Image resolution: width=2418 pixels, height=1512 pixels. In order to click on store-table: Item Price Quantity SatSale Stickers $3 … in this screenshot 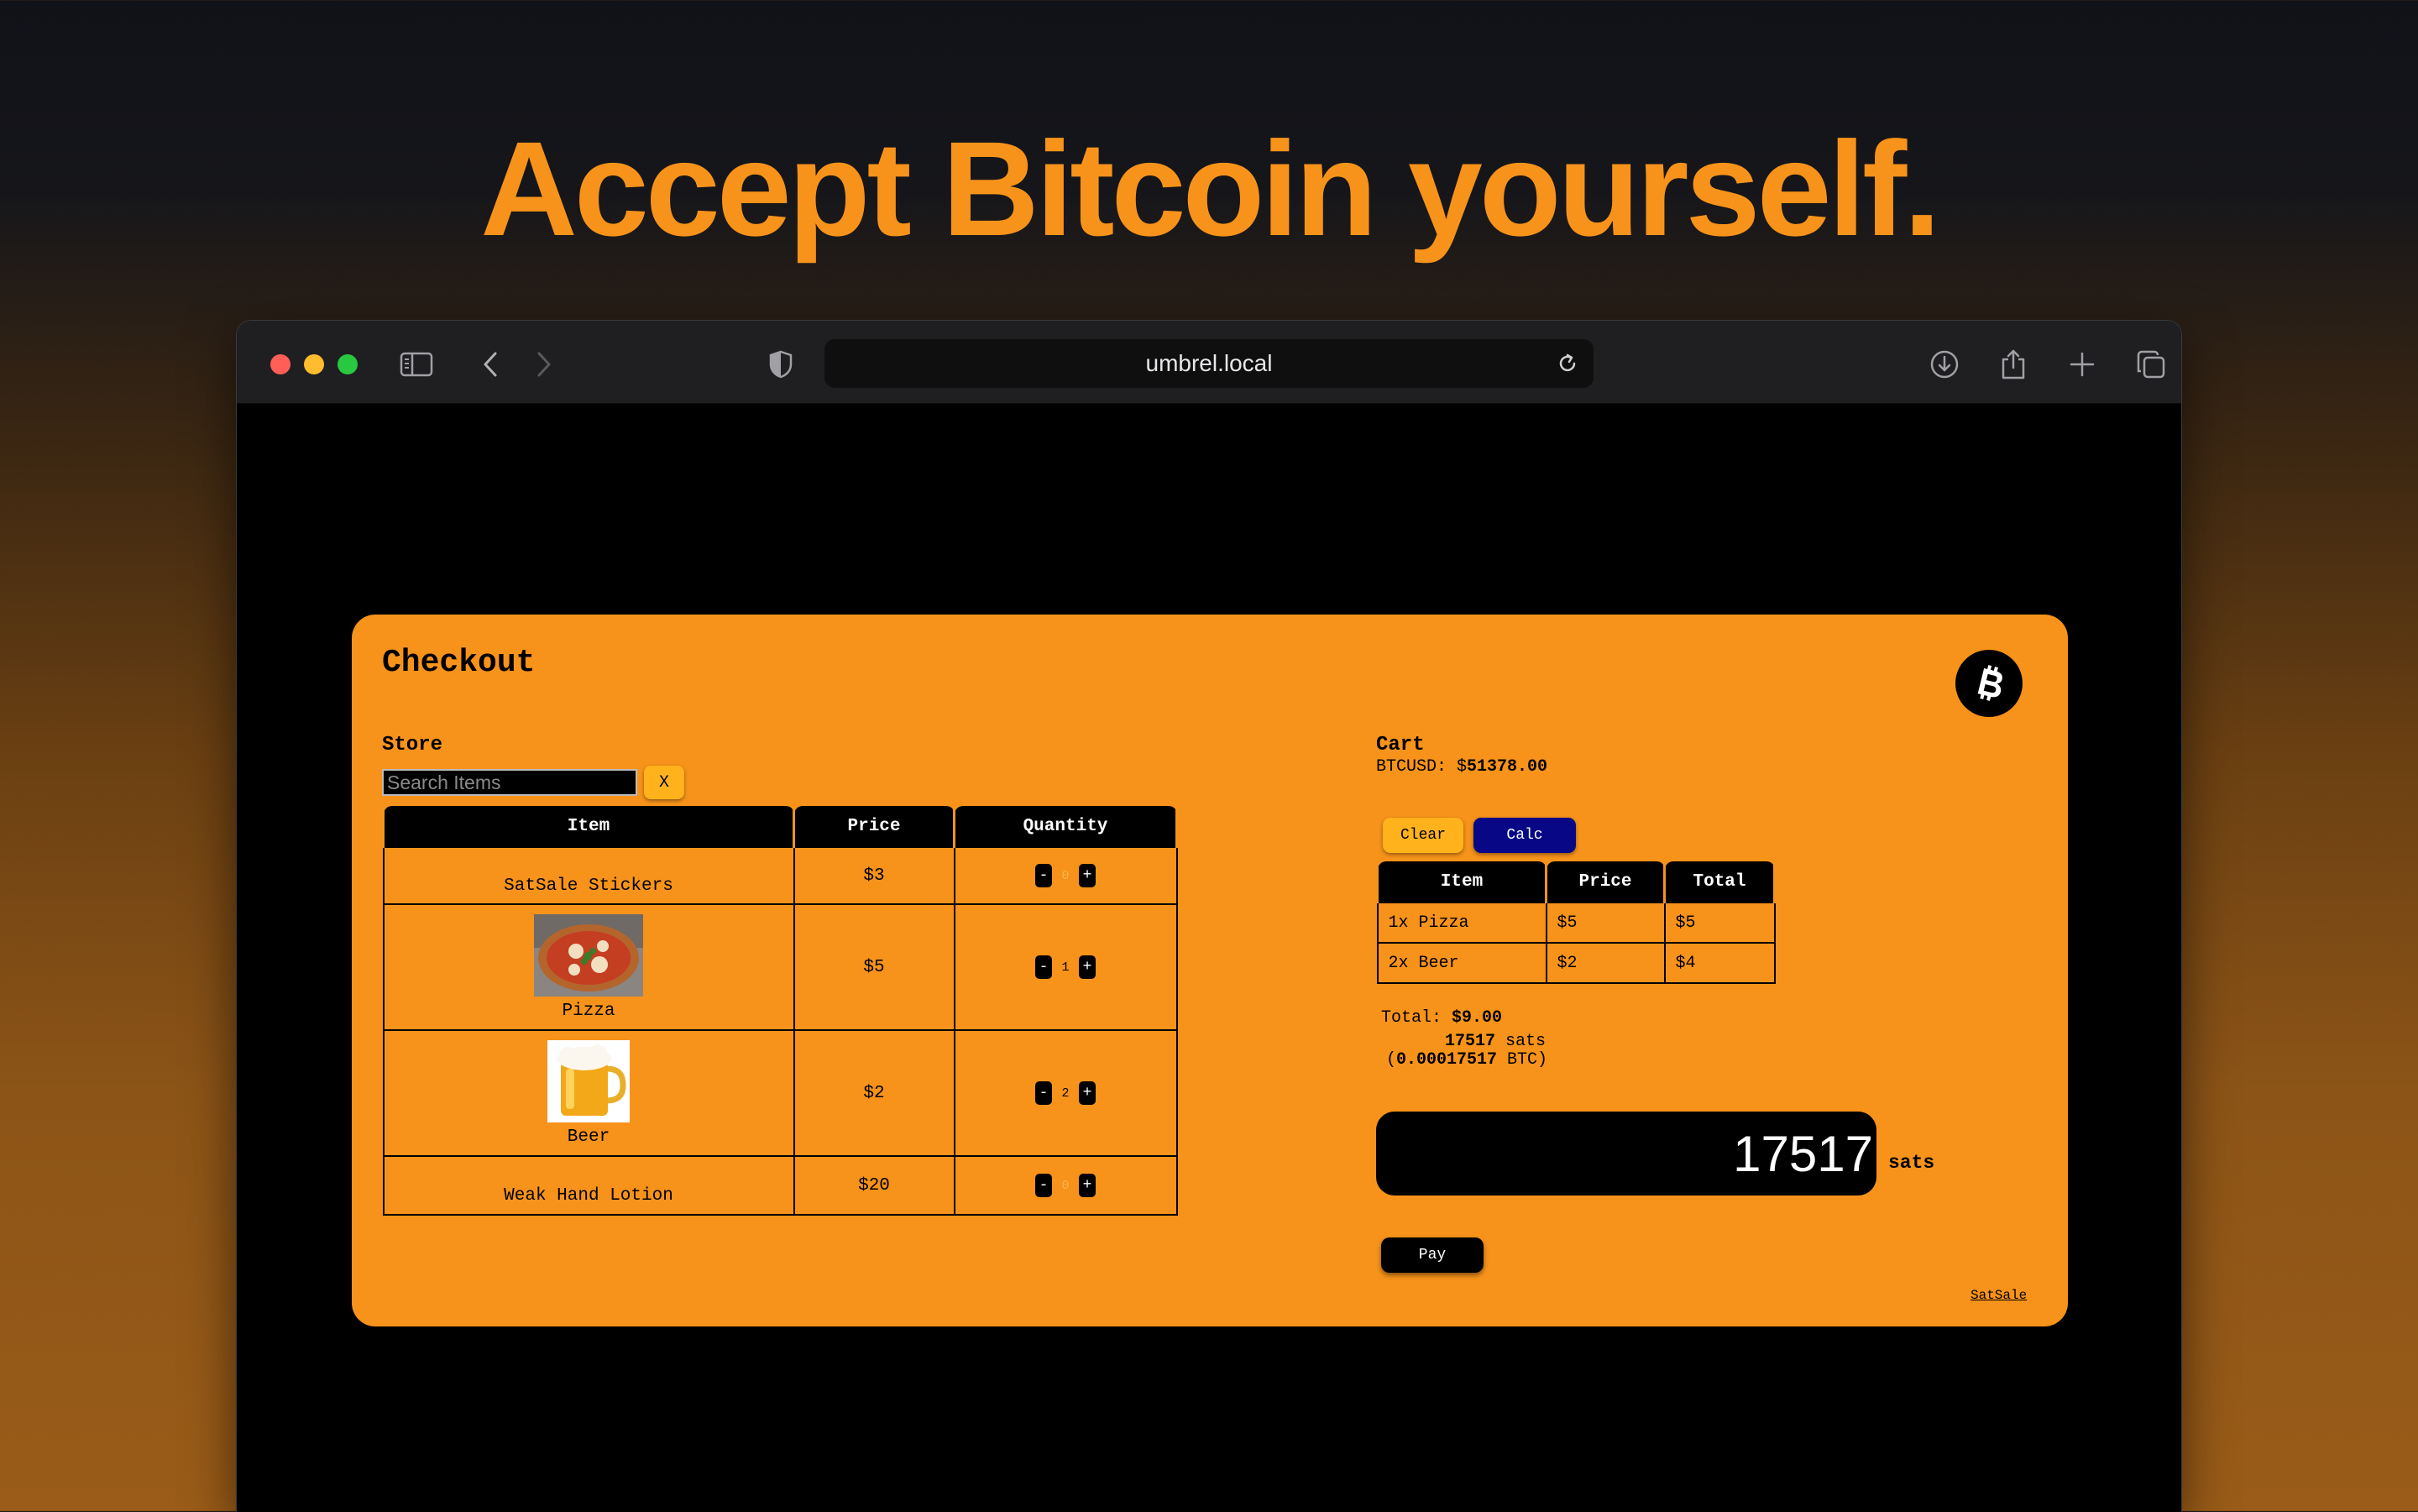, I will do `click(780, 1011)`.